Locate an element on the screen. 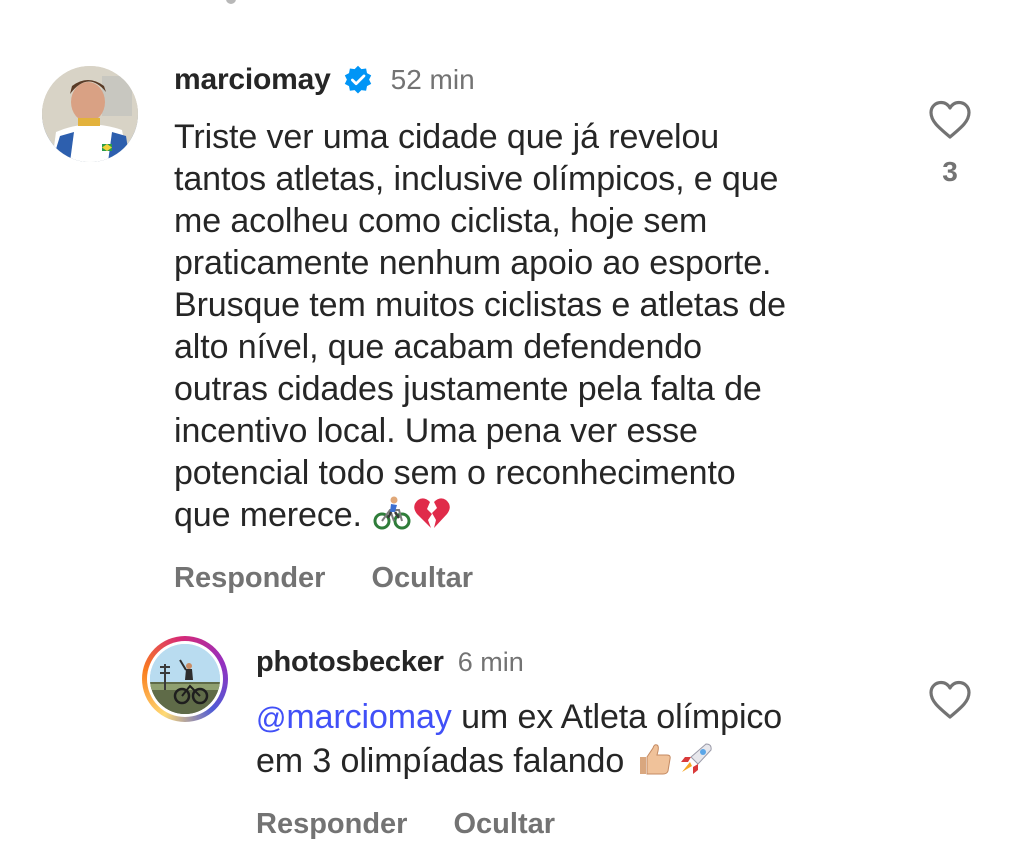  thumbs-up-icon is located at coordinates (655, 759).